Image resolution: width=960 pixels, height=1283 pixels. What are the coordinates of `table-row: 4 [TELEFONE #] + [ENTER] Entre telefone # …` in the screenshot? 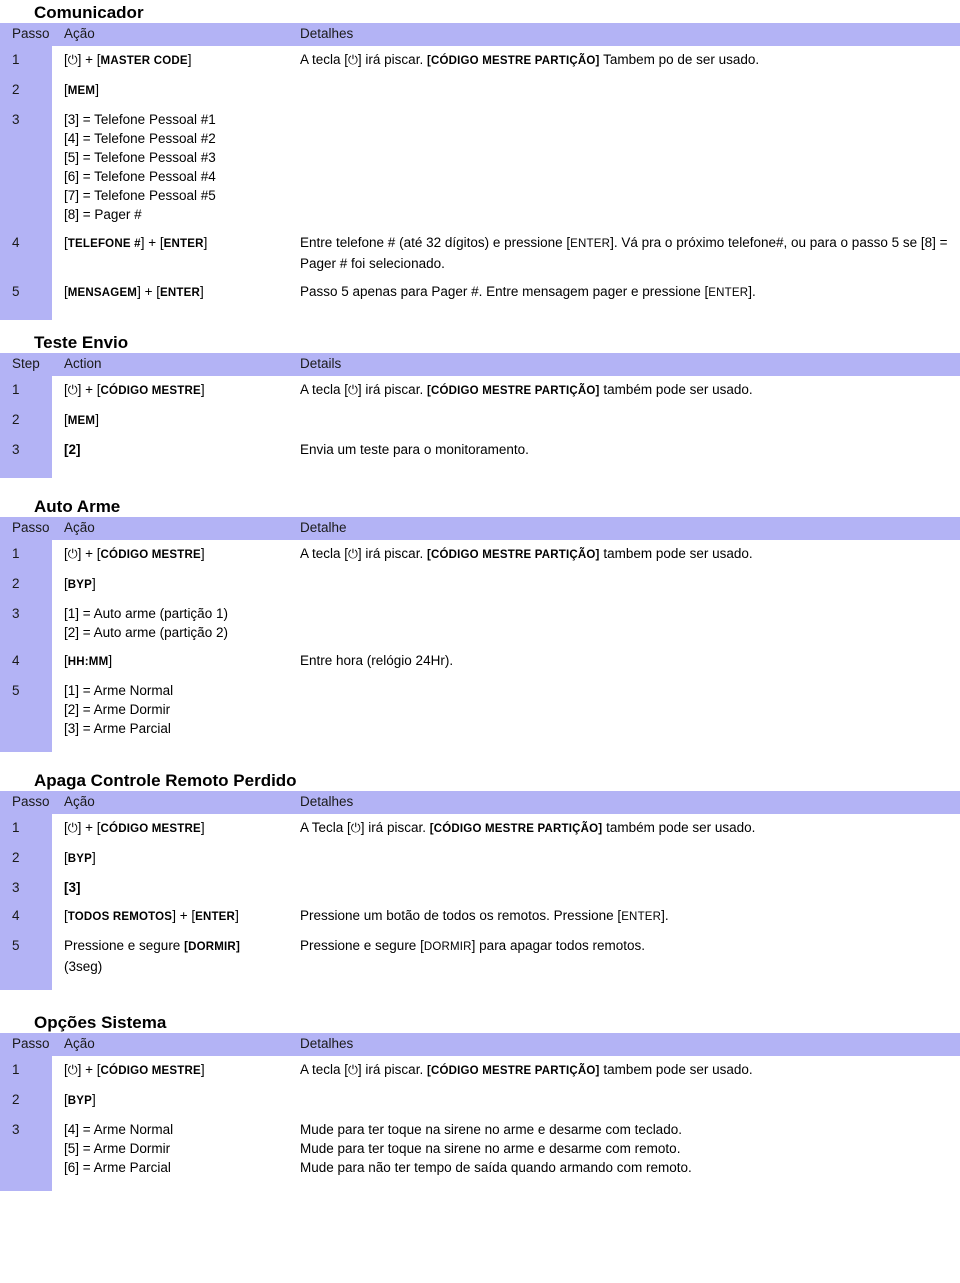 It's located at (480, 253).